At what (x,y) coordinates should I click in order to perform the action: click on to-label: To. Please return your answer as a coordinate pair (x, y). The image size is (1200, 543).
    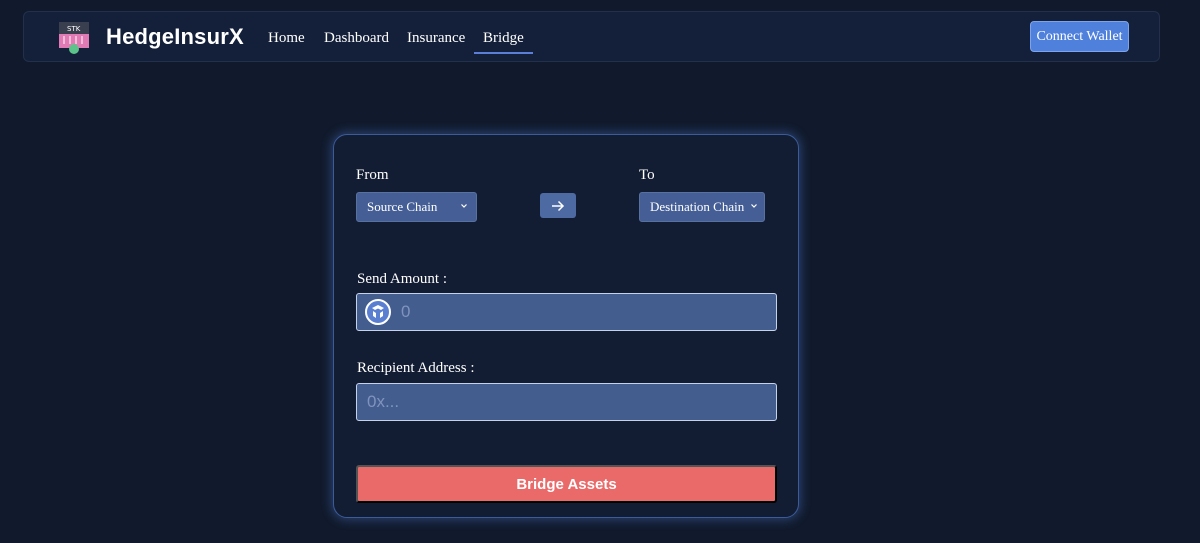
    Looking at the image, I should click on (647, 175).